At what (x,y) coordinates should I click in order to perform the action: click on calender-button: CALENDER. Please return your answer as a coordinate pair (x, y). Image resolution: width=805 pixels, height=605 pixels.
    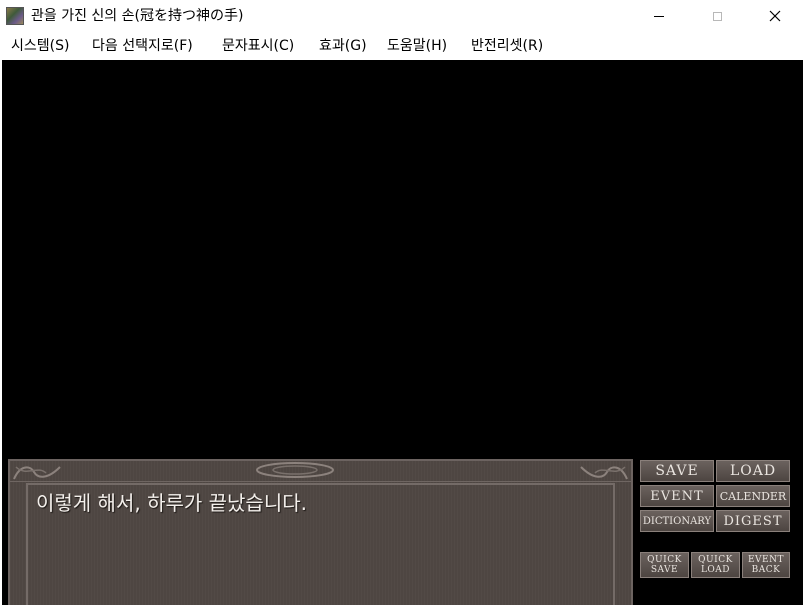
    Looking at the image, I should click on (753, 496).